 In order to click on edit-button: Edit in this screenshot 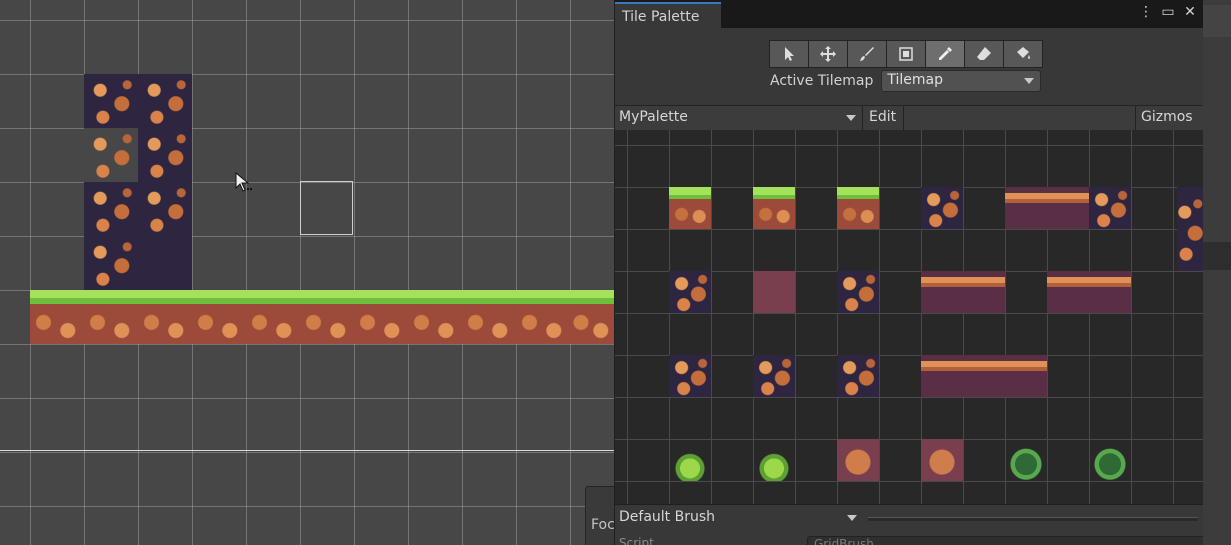, I will do `click(884, 118)`.